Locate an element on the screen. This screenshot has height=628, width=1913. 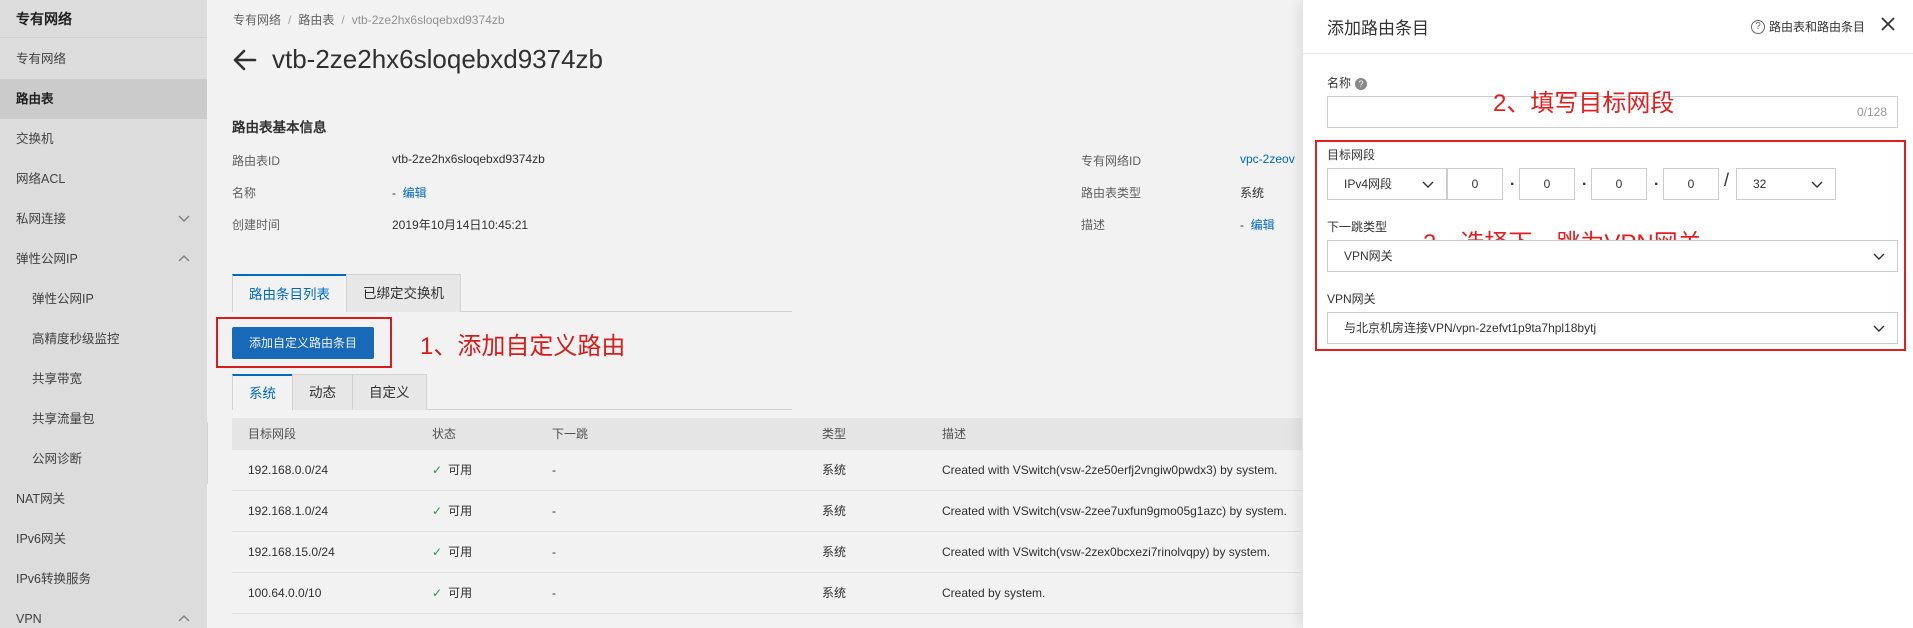
vpn-gateway-select: 与北京机房连接VPN/vpn-2zefvt1p9ta7hpl18bytj is located at coordinates (1612, 328).